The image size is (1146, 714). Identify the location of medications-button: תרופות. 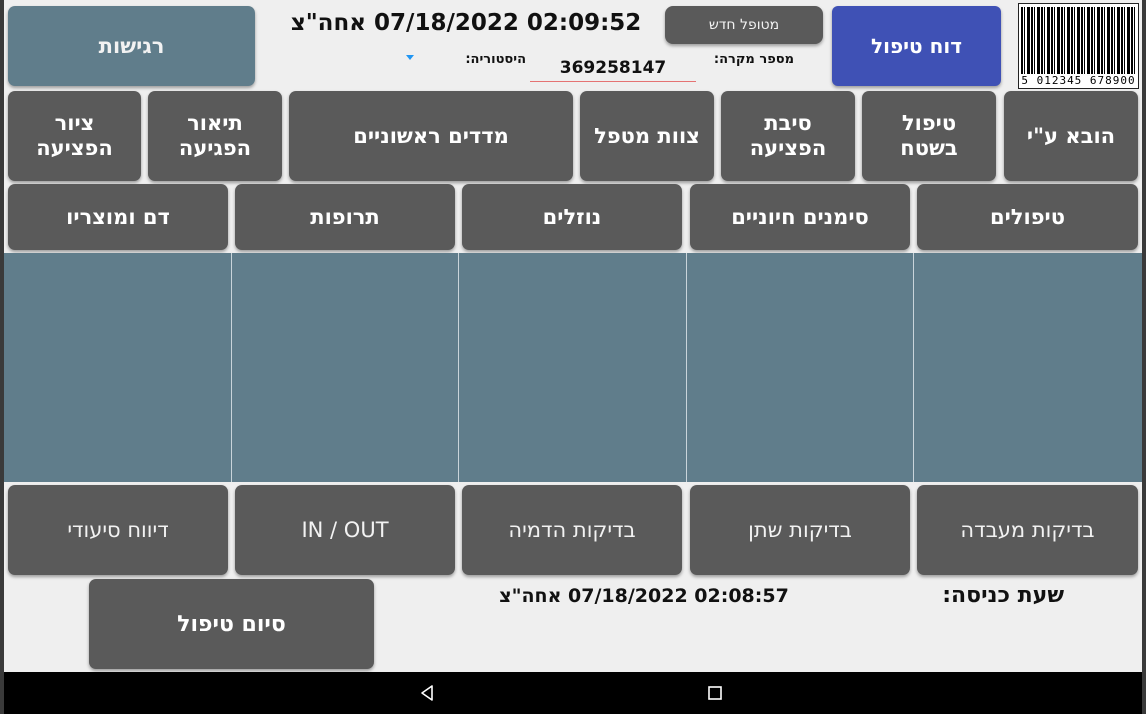
(345, 217).